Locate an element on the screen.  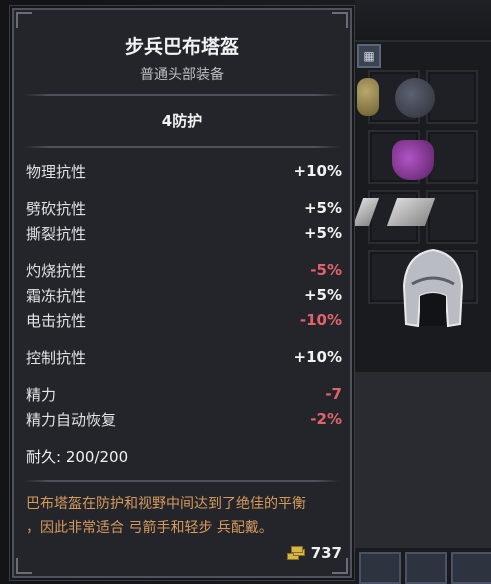
item-price: 737 is located at coordinates (314, 553).